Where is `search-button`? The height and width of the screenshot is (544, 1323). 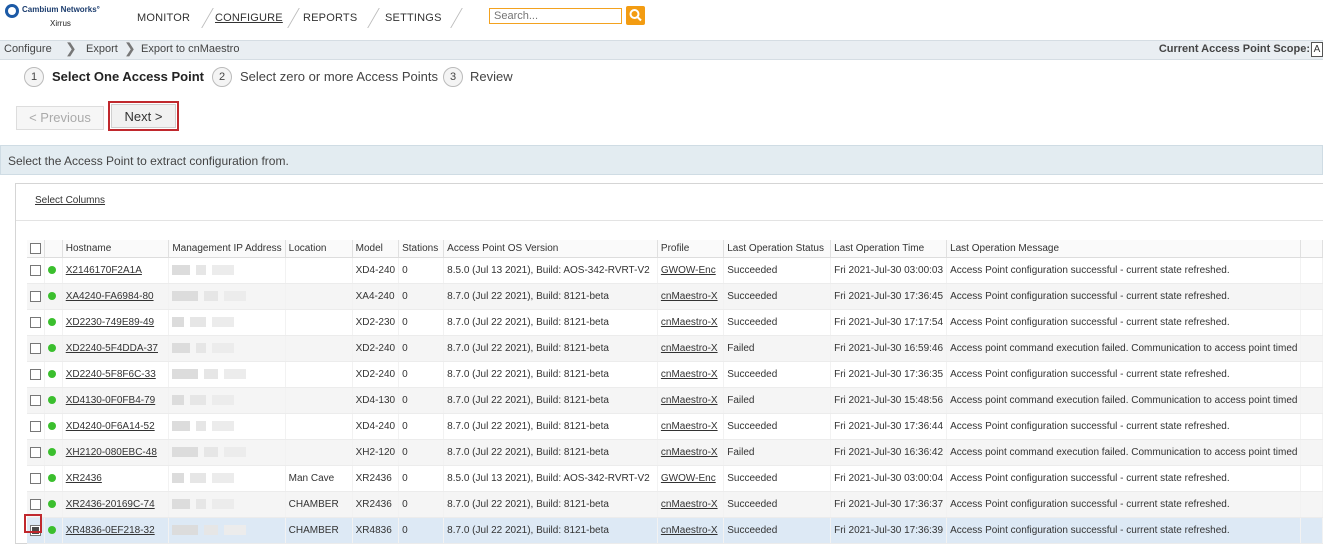 search-button is located at coordinates (635, 15).